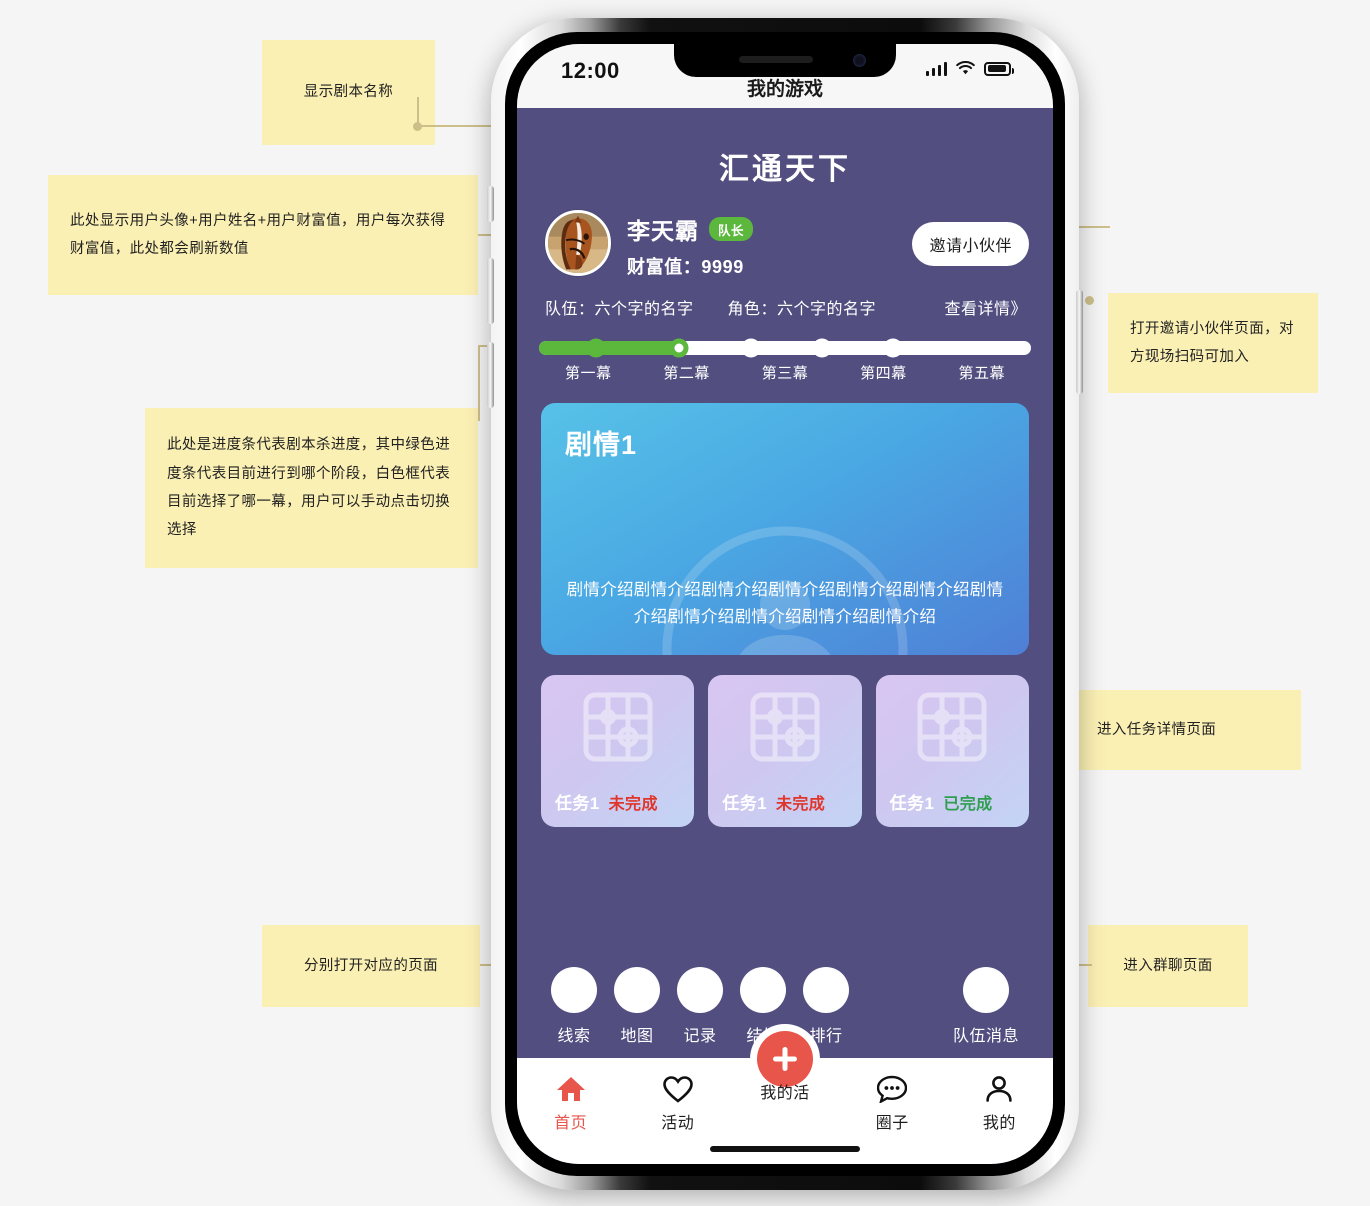  I want to click on act-label-2: 第二幕, so click(686, 372).